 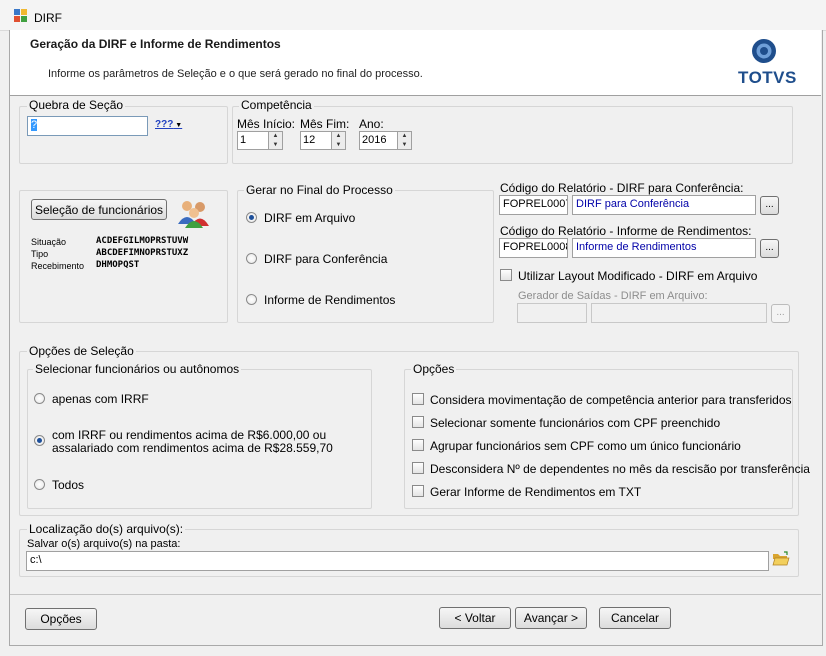 I want to click on lookup-button: ??? ▼, so click(x=168, y=124).